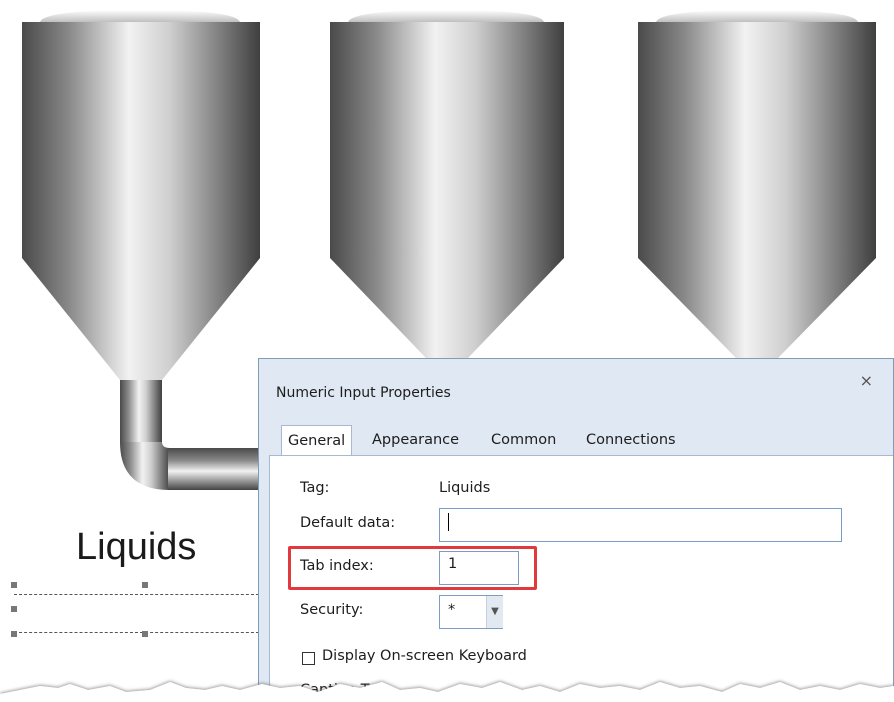 The image size is (894, 702). Describe the element at coordinates (317, 440) in the screenshot. I see `tab-general: General` at that location.